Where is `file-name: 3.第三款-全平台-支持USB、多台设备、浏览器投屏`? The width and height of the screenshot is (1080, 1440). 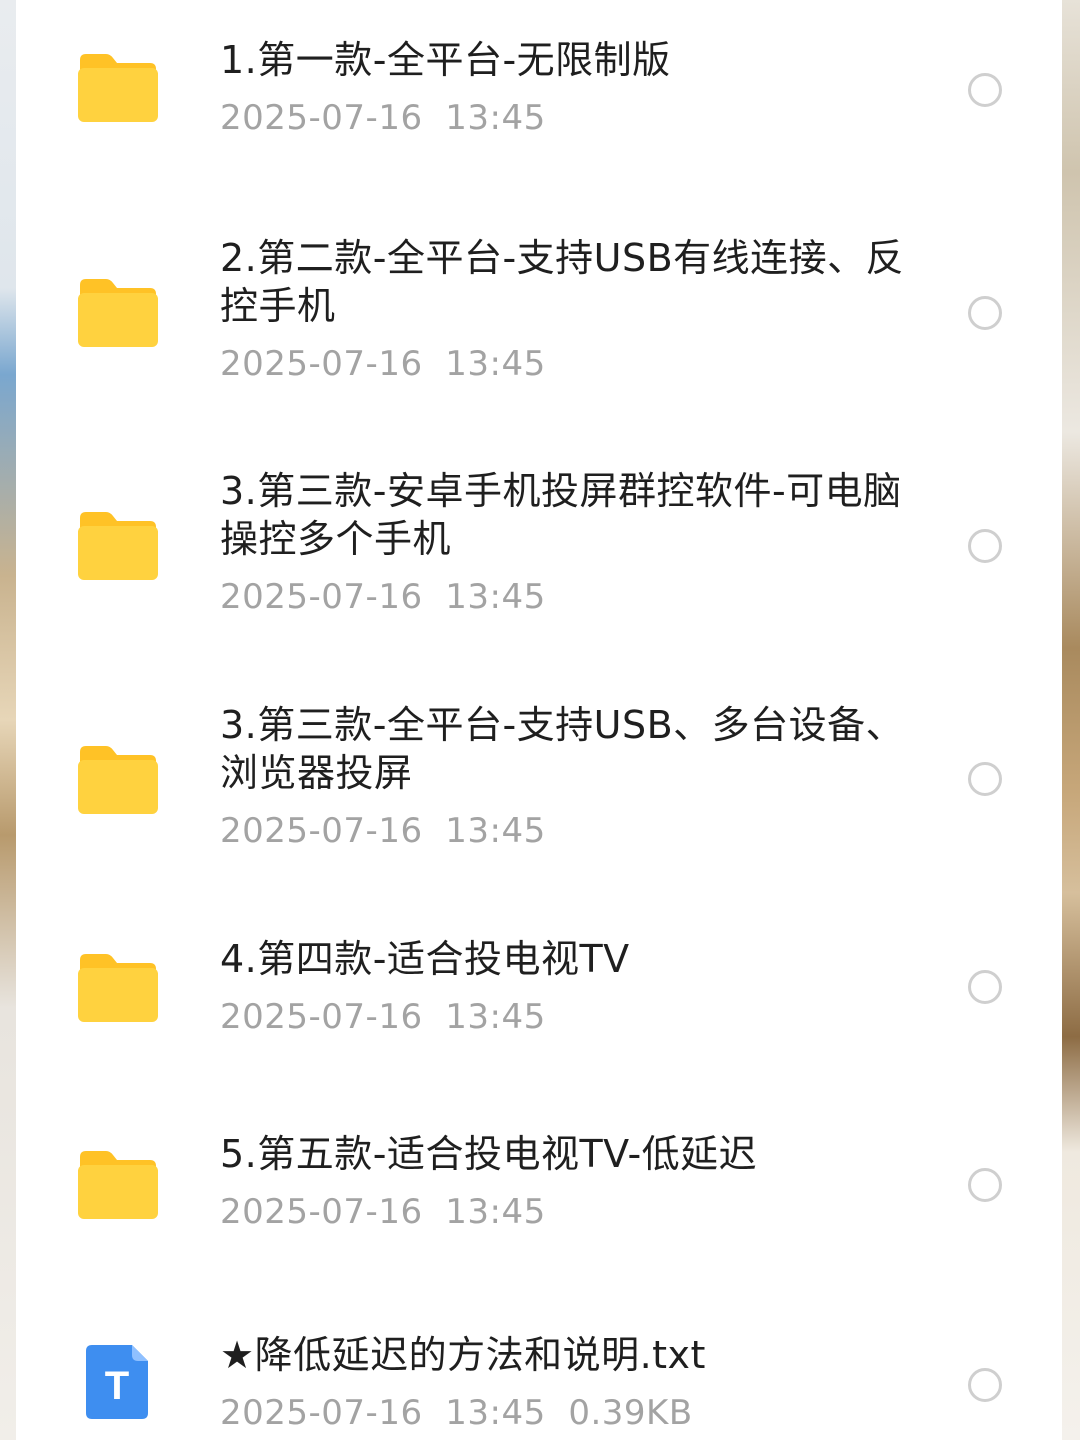 file-name: 3.第三款-全平台-支持USB、多台设备、浏览器投屏 is located at coordinates (562, 749).